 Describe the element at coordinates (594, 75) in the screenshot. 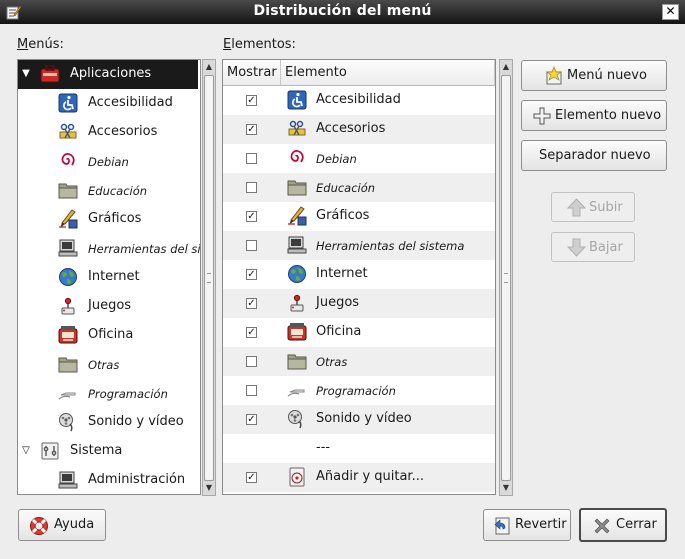

I see `new-menu-button: Menú nuevo` at that location.